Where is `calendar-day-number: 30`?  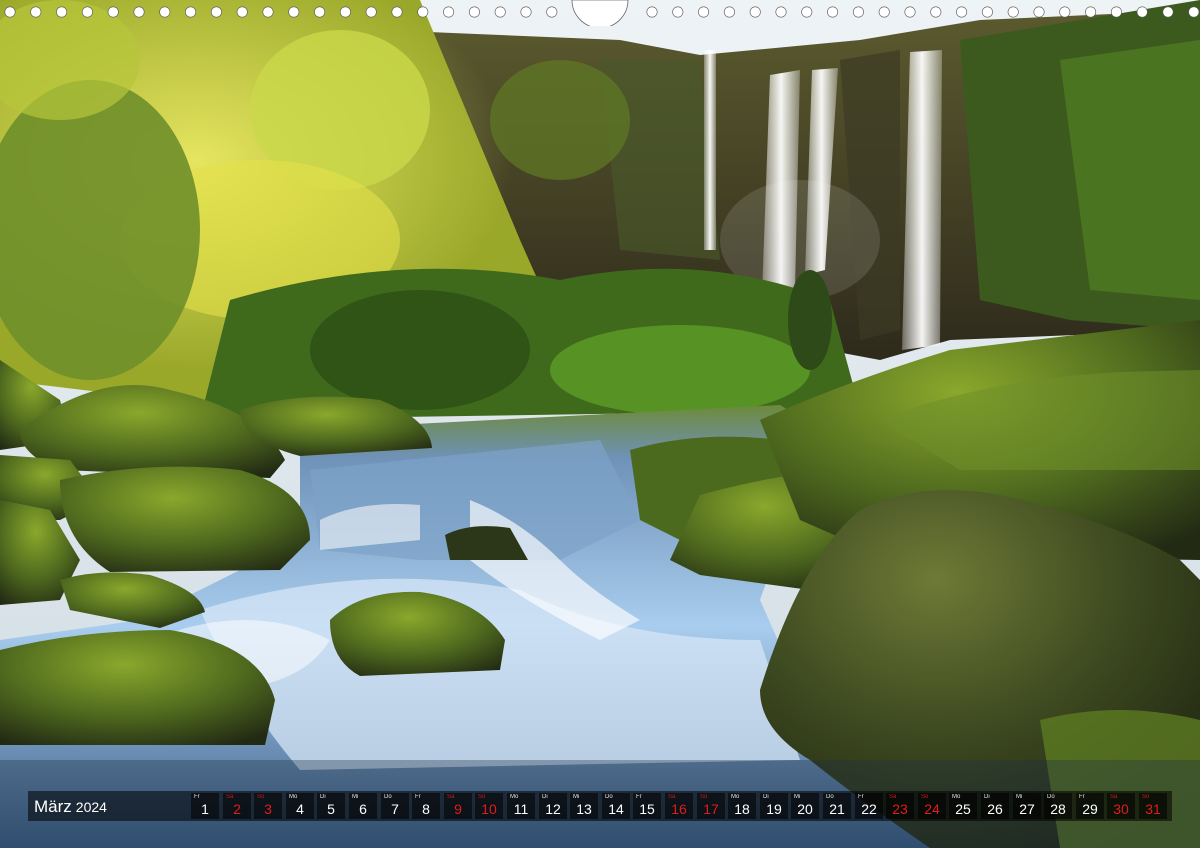 calendar-day-number: 30 is located at coordinates (1121, 809).